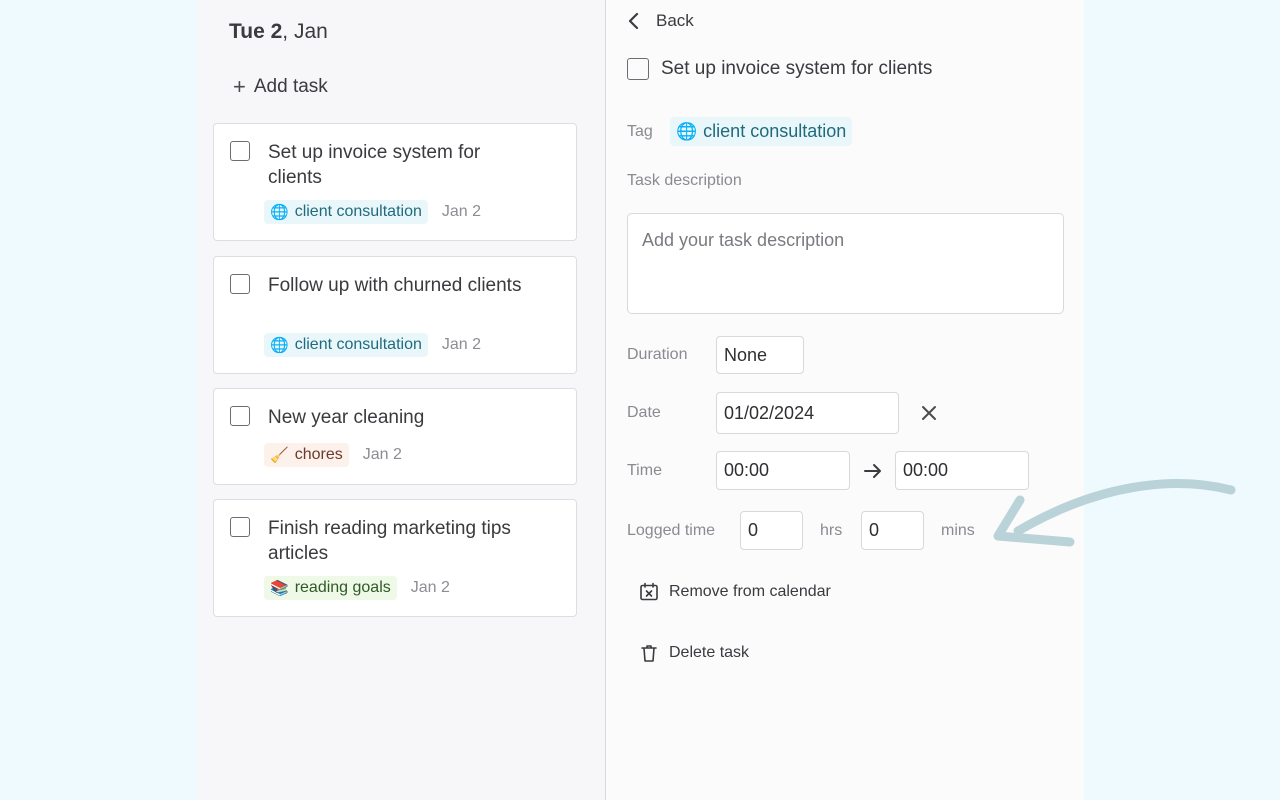 This screenshot has width=1280, height=800. Describe the element at coordinates (892, 530) in the screenshot. I see `logged-mins-input: 0` at that location.